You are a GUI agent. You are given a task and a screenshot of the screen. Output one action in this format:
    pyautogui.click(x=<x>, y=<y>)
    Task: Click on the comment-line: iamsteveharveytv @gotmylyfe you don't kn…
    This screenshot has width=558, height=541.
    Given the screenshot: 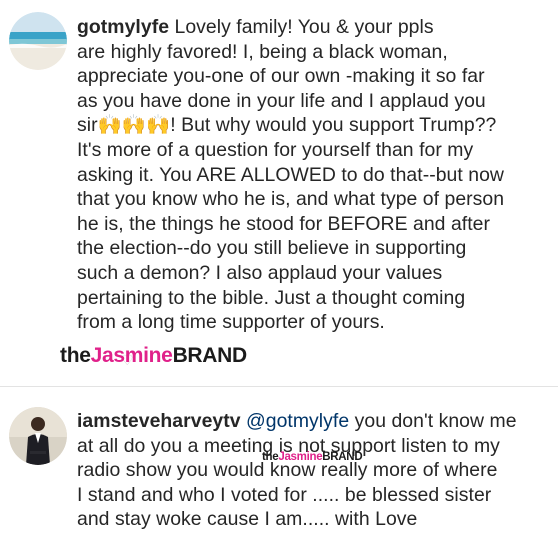 What is the action you would take?
    pyautogui.click(x=297, y=421)
    